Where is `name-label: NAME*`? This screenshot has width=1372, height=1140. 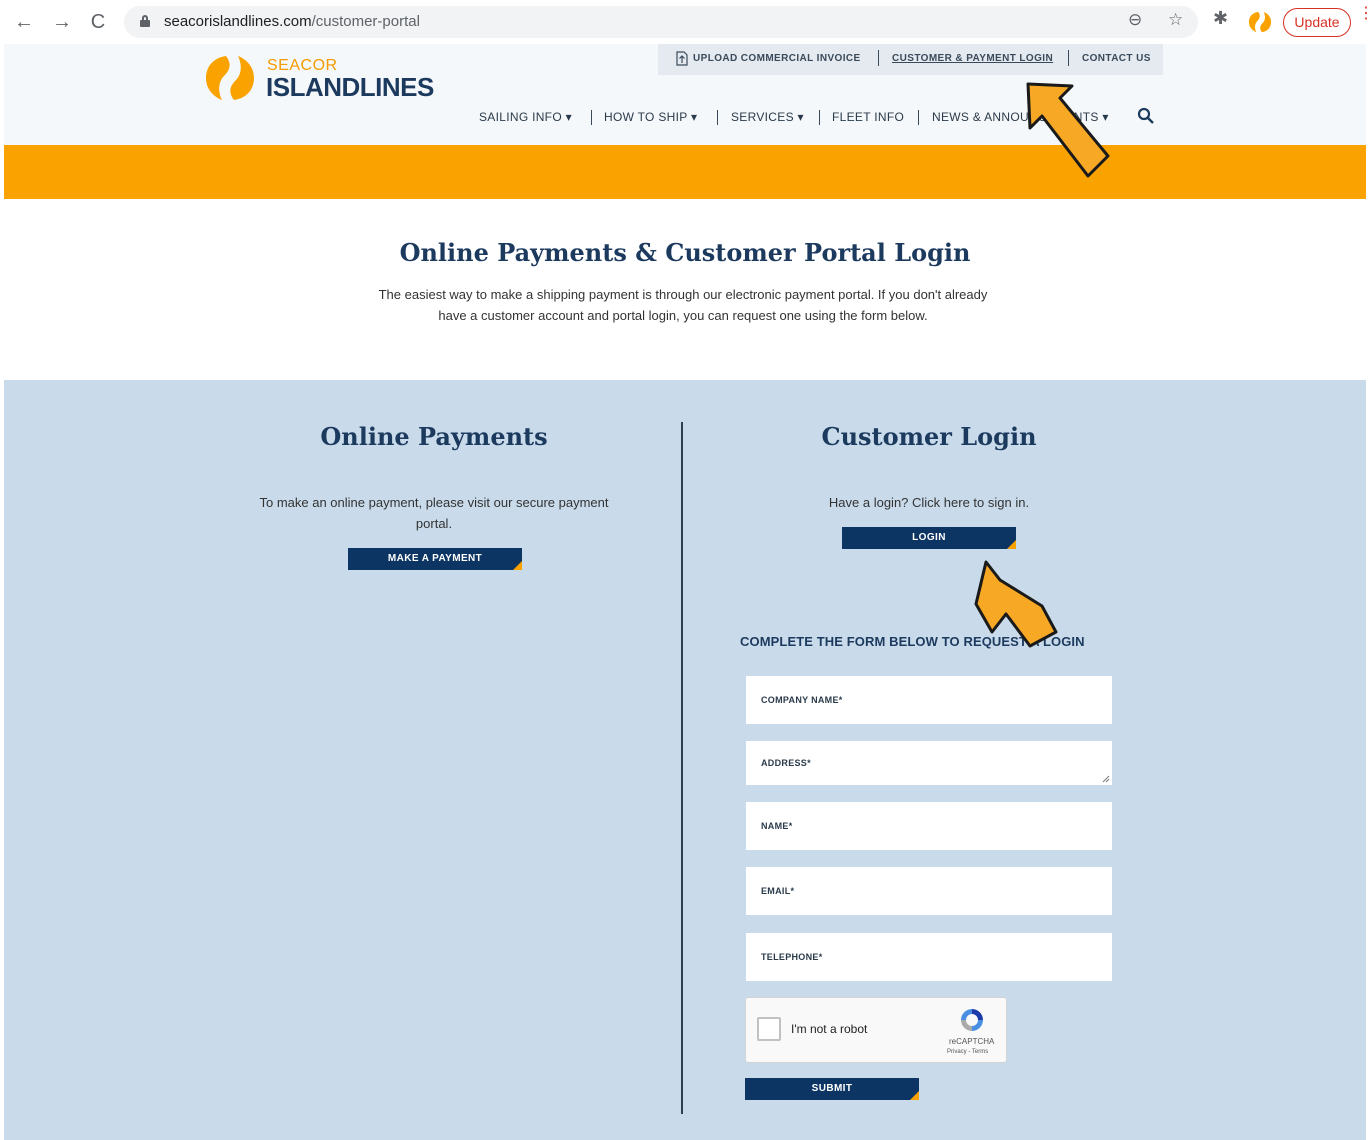 name-label: NAME* is located at coordinates (777, 826).